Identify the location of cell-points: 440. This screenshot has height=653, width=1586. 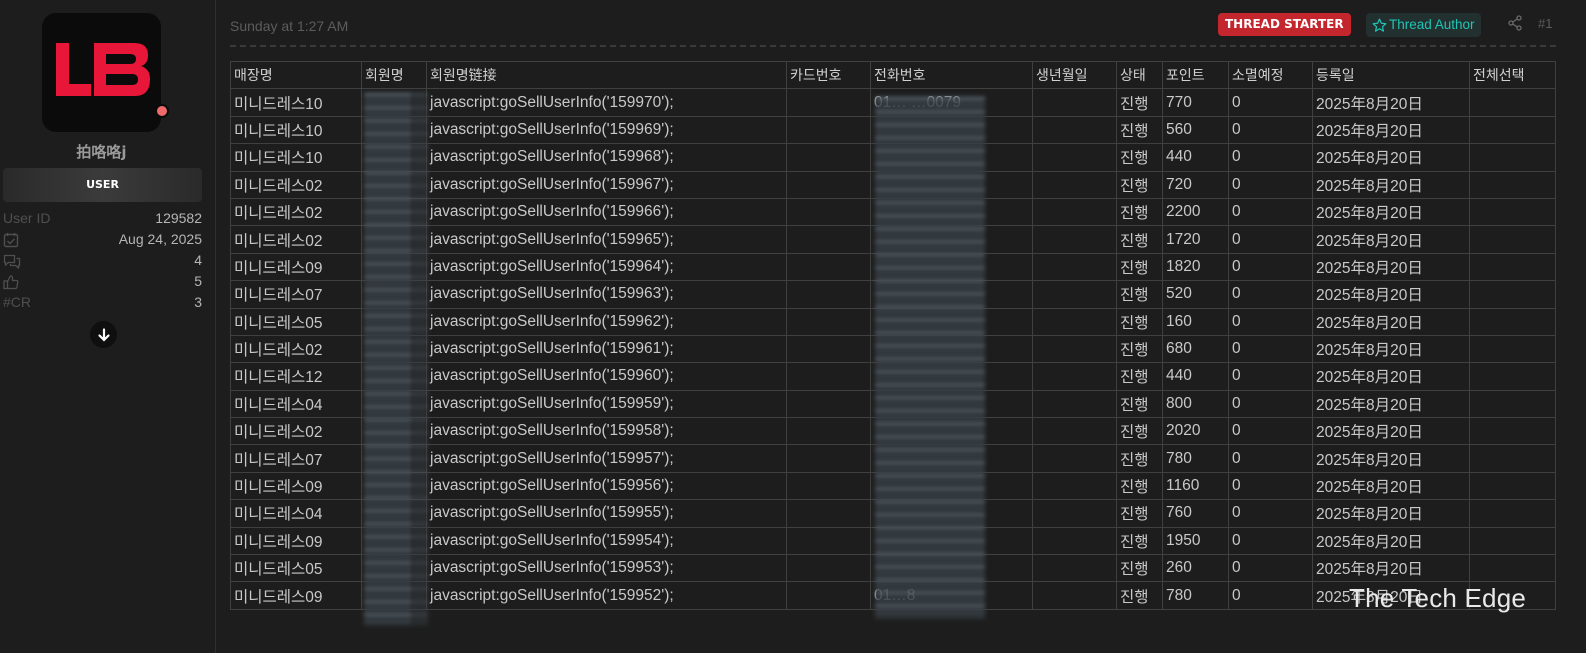
(1195, 157).